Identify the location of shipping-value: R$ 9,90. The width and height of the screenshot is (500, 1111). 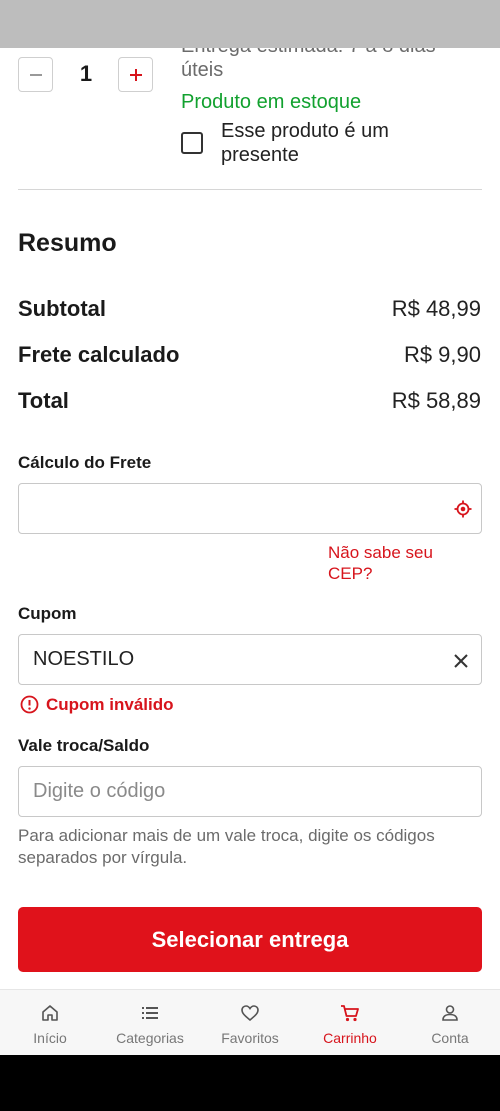
(442, 354).